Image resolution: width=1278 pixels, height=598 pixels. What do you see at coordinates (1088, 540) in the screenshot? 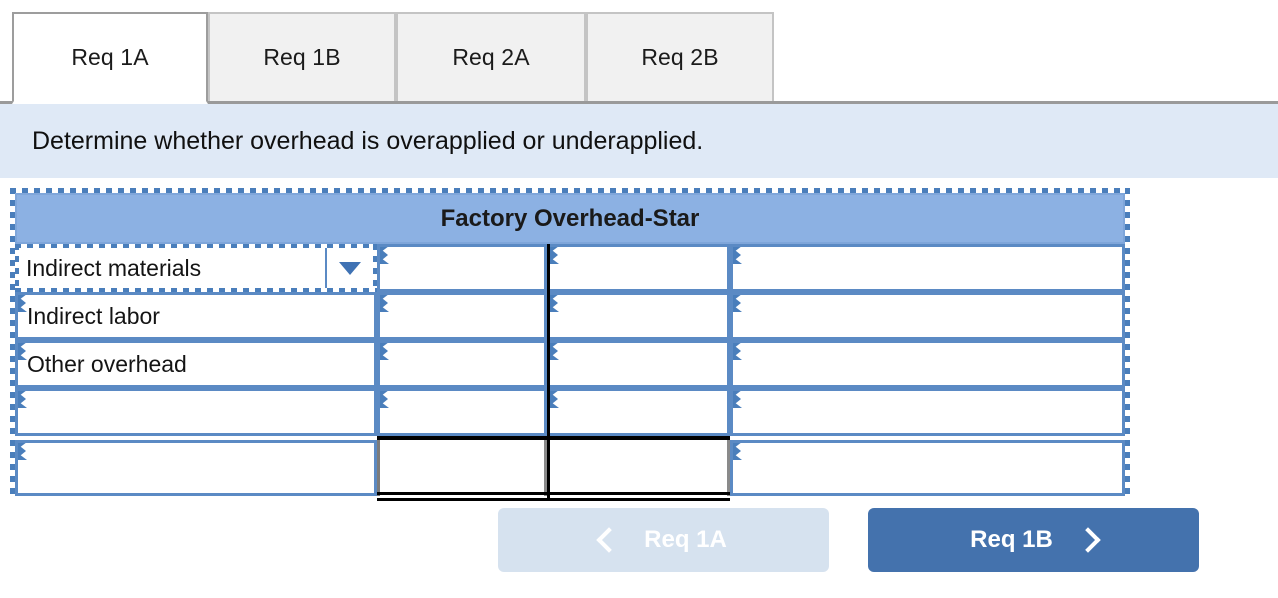
I see `chevron-right-icon` at bounding box center [1088, 540].